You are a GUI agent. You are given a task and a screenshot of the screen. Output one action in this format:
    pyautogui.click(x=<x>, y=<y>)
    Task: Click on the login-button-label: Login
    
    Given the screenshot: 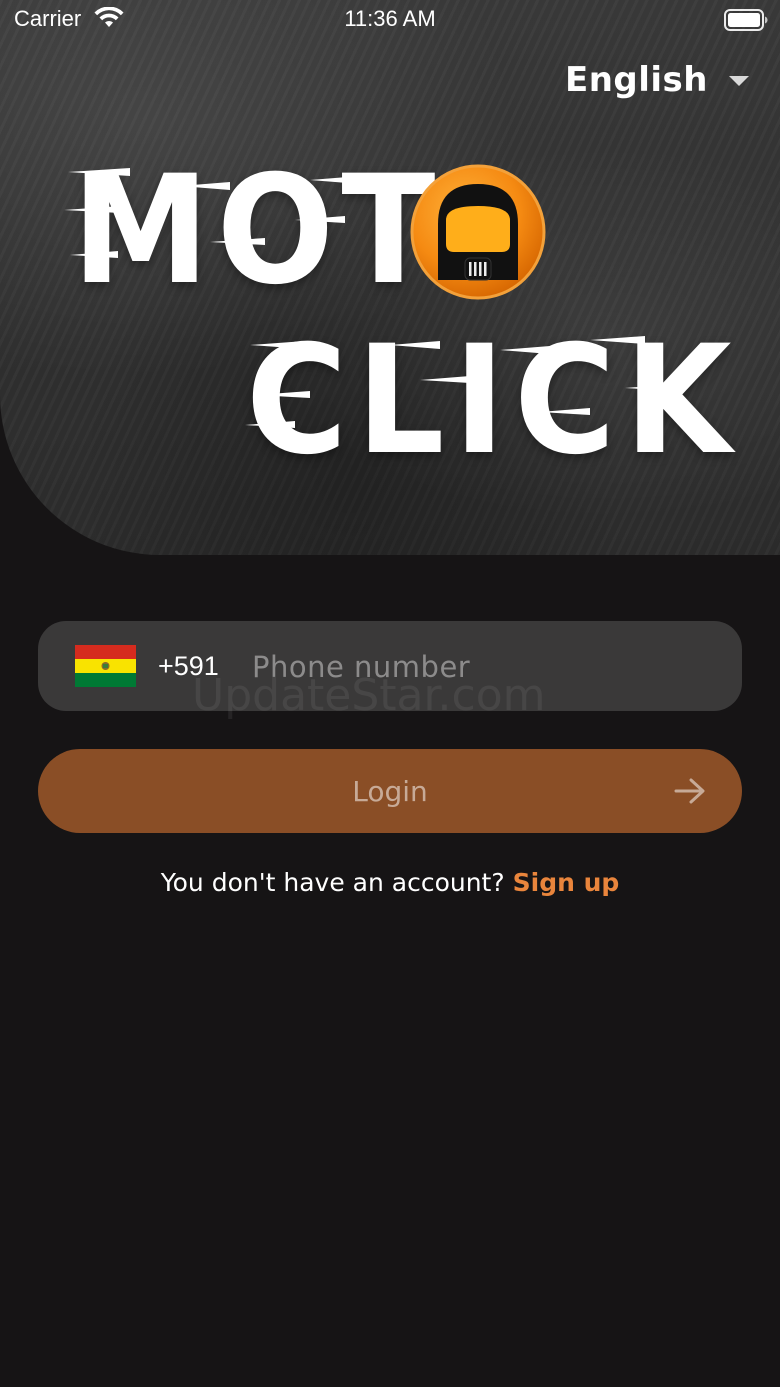 What is the action you would take?
    pyautogui.click(x=390, y=791)
    